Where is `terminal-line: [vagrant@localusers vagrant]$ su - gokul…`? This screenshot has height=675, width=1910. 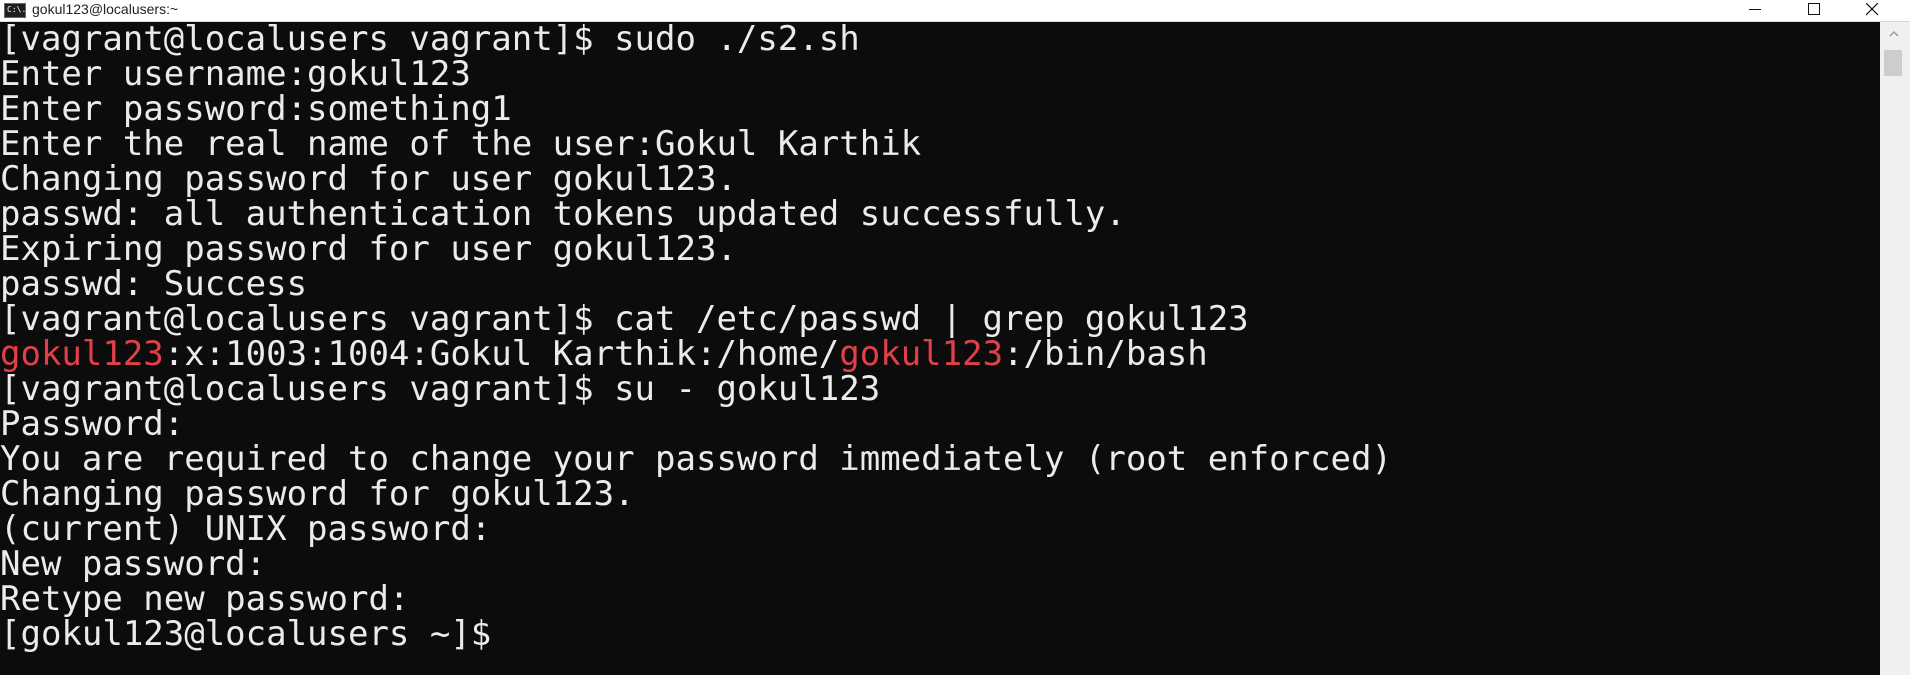
terminal-line: [vagrant@localusers vagrant]$ su - gokul… is located at coordinates (440, 389).